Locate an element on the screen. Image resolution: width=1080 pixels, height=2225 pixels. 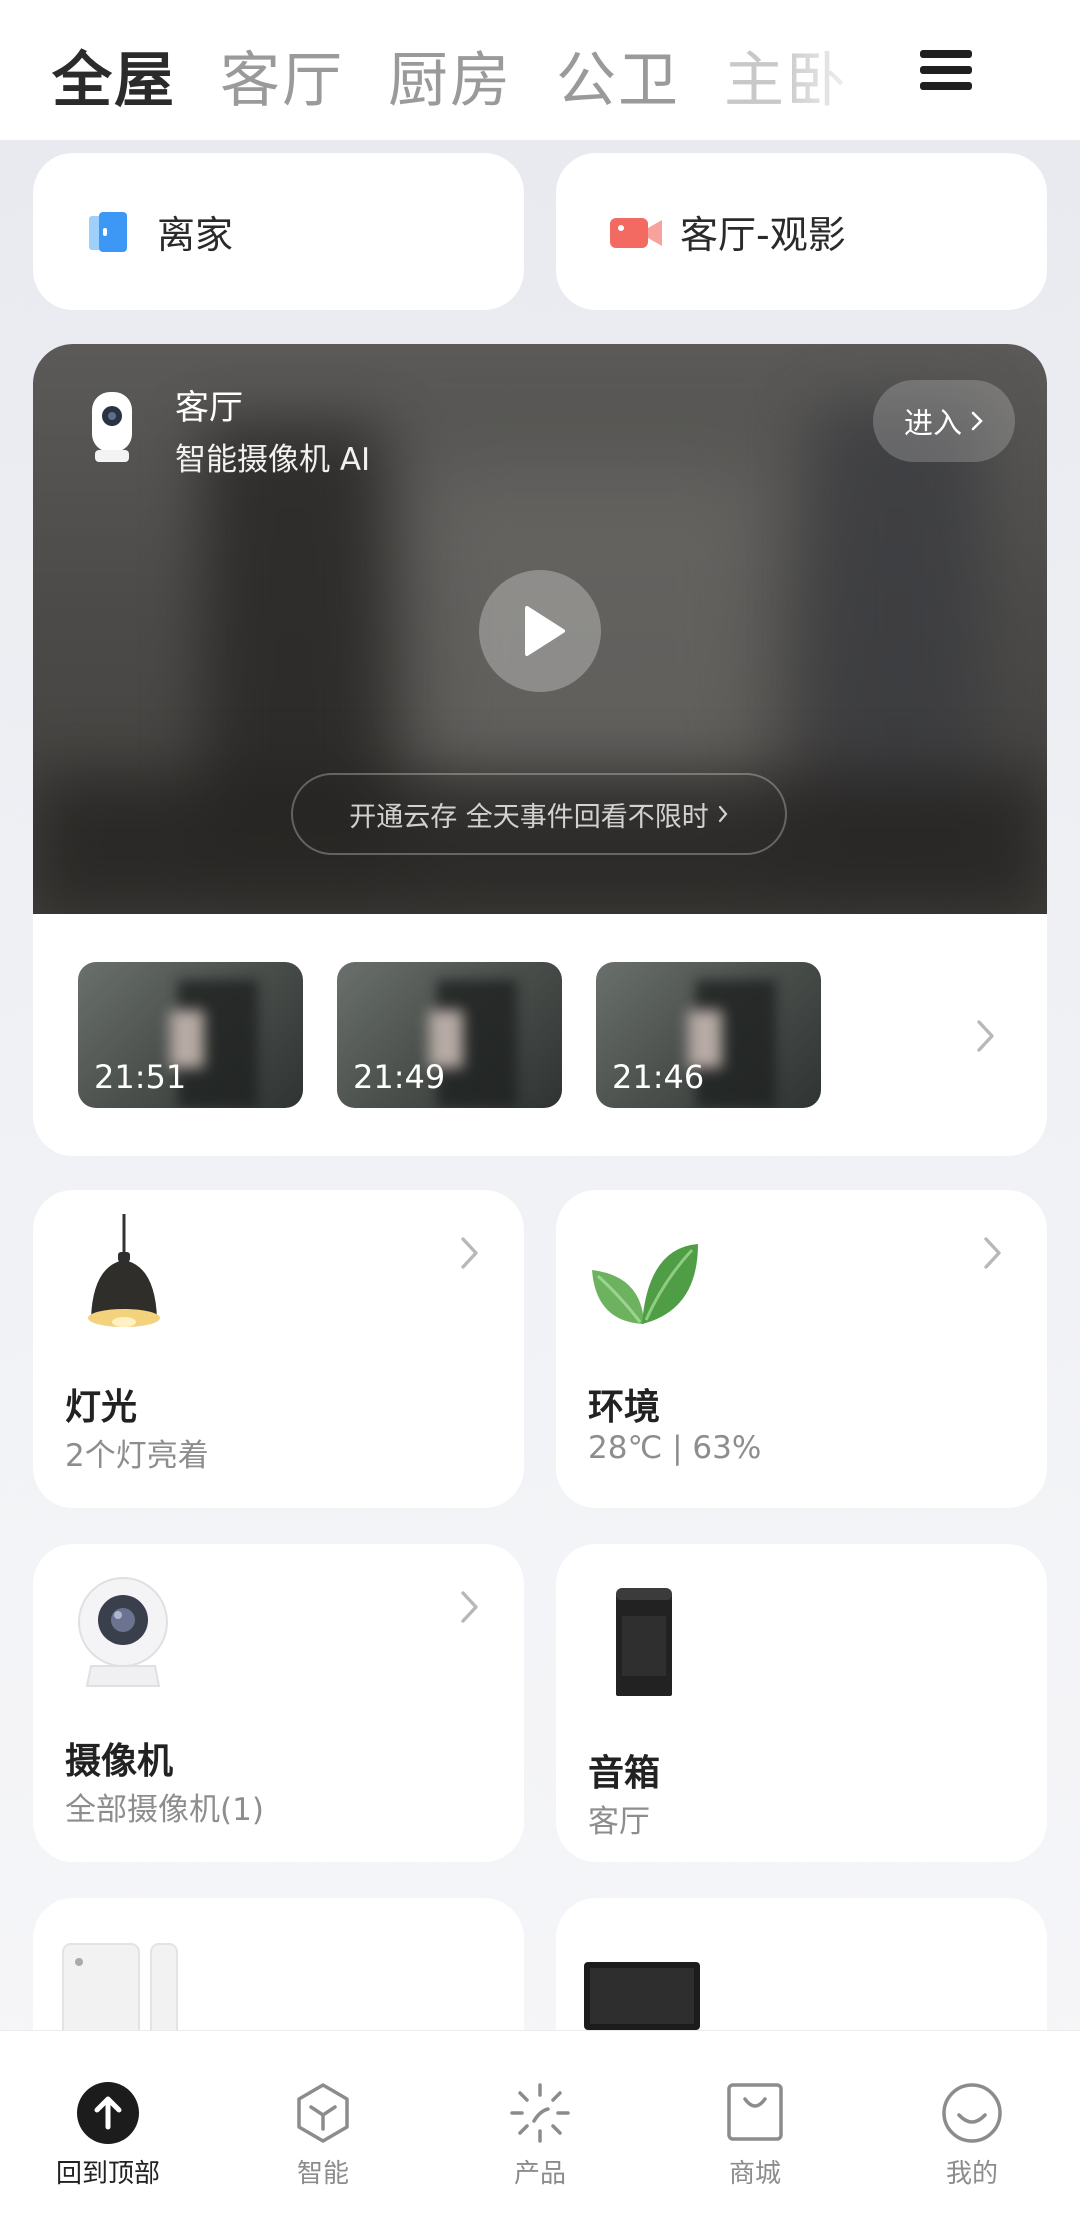
clip-time: 21:49 is located at coordinates (399, 1077).